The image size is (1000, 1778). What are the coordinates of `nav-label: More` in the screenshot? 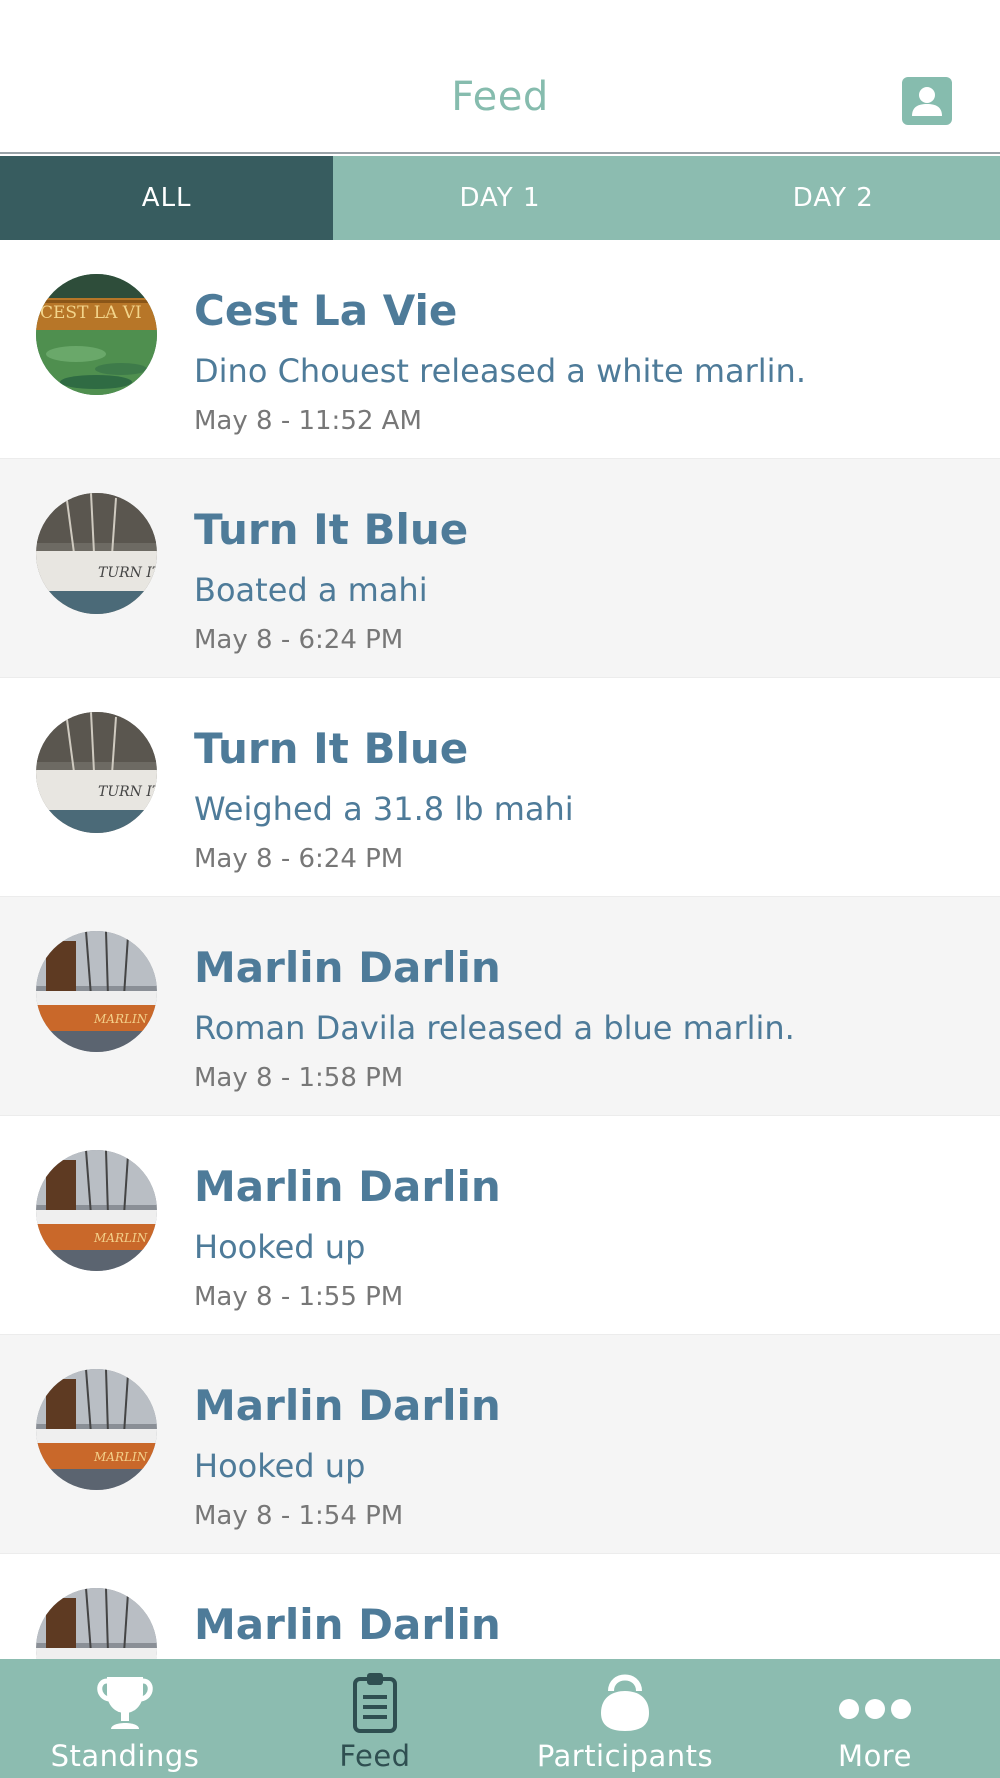 It's located at (875, 1756).